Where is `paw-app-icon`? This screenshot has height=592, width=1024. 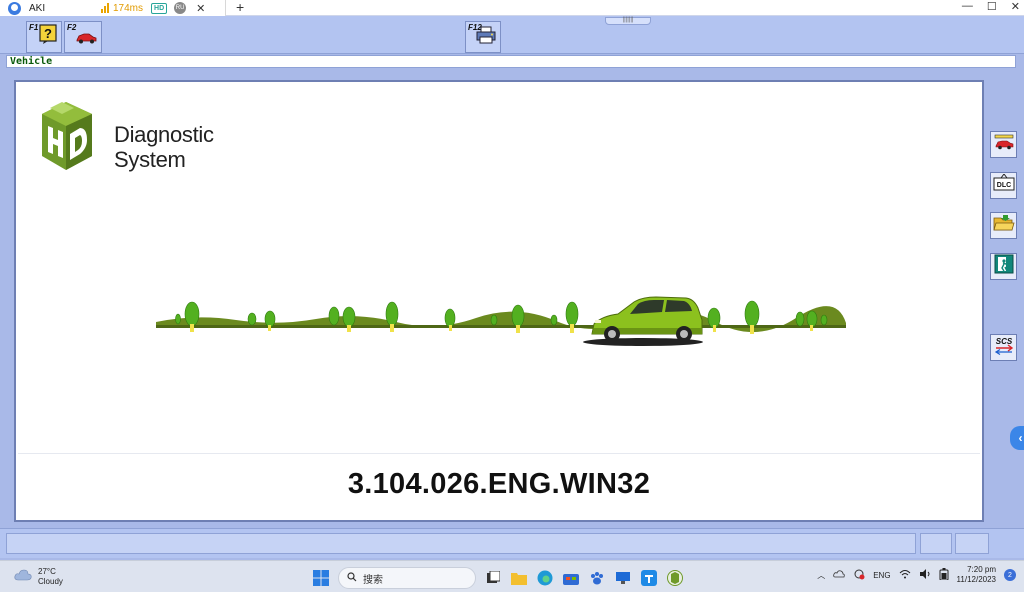
paw-app-icon is located at coordinates (597, 578).